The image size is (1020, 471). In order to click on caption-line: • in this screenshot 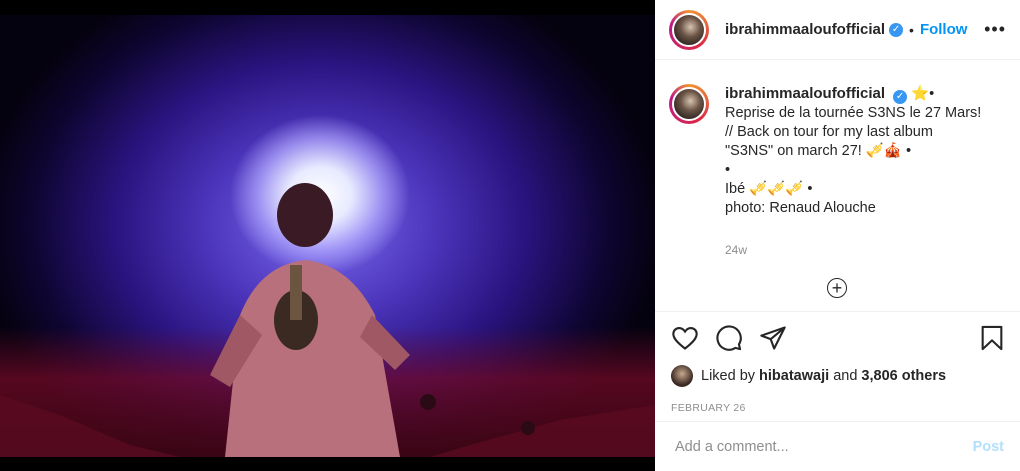, I will do `click(728, 170)`.